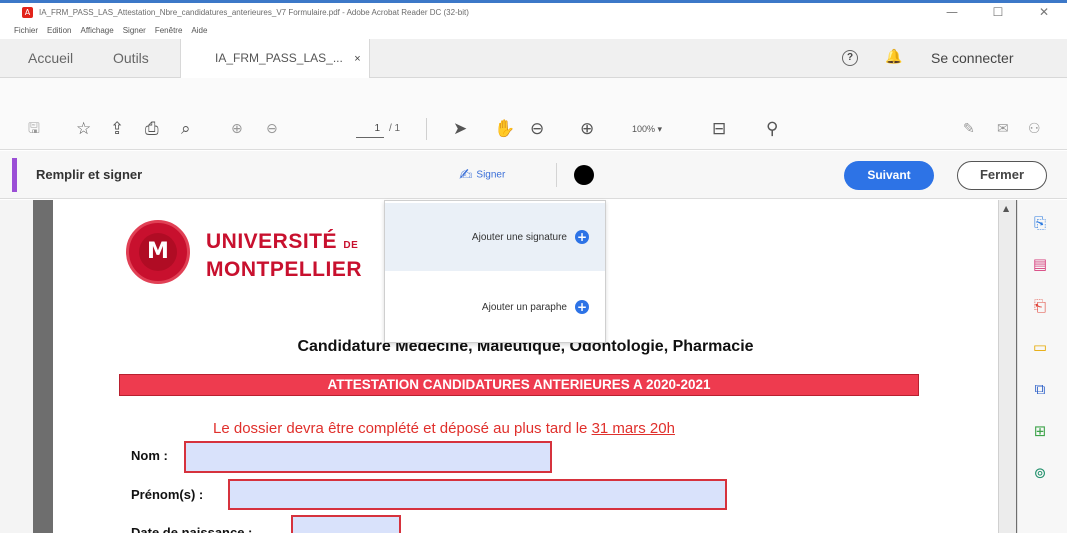 The height and width of the screenshot is (533, 1067). I want to click on create-pdf-icon: ⎗, so click(1040, 306).